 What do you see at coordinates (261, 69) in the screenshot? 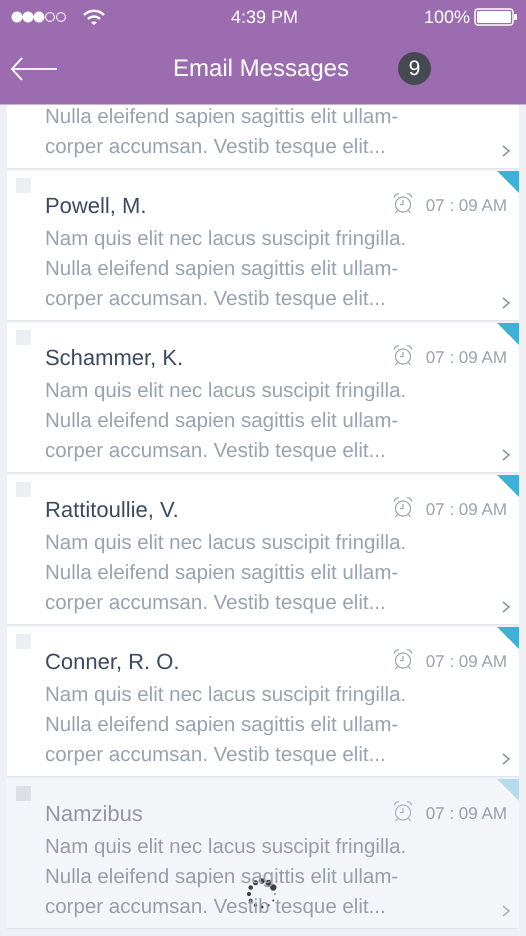
I see `window-title: Email Messages` at bounding box center [261, 69].